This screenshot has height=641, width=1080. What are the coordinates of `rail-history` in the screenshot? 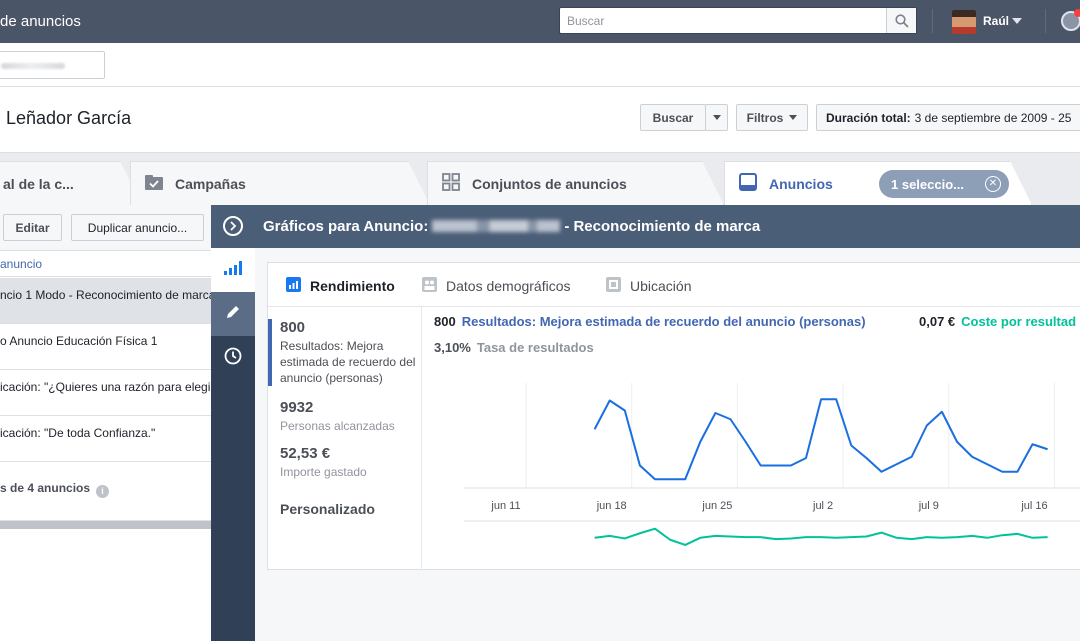 It's located at (233, 358).